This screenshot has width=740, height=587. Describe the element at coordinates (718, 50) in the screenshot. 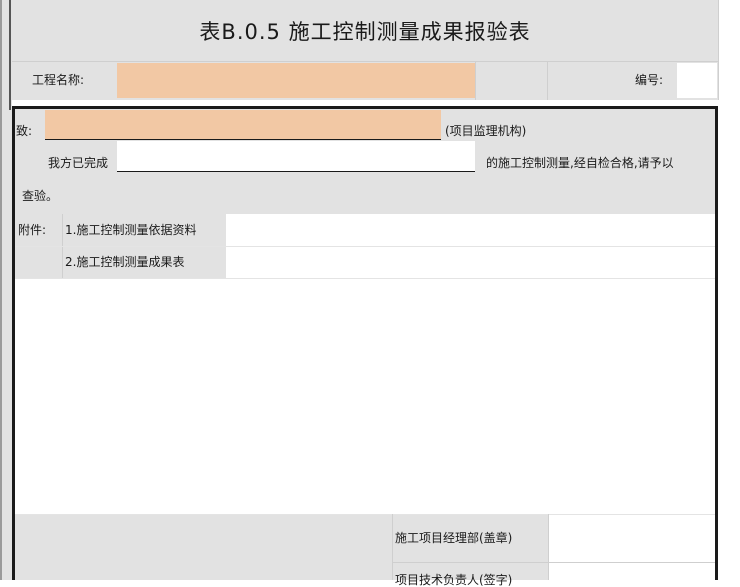

I see `right-gridline` at that location.